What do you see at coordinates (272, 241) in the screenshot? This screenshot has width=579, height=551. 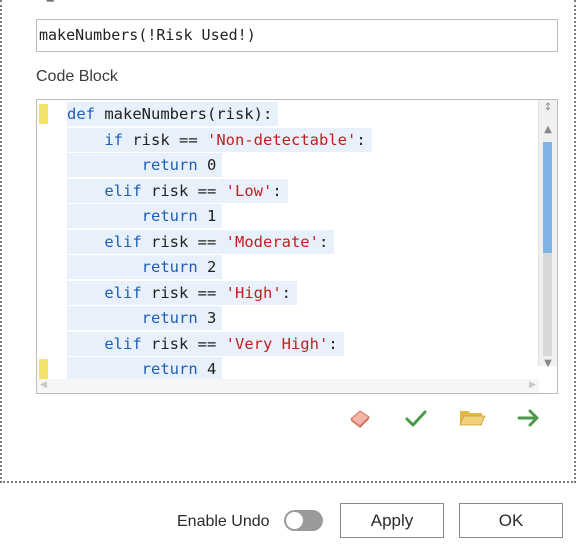 I see `code-string: 'Moderate'` at bounding box center [272, 241].